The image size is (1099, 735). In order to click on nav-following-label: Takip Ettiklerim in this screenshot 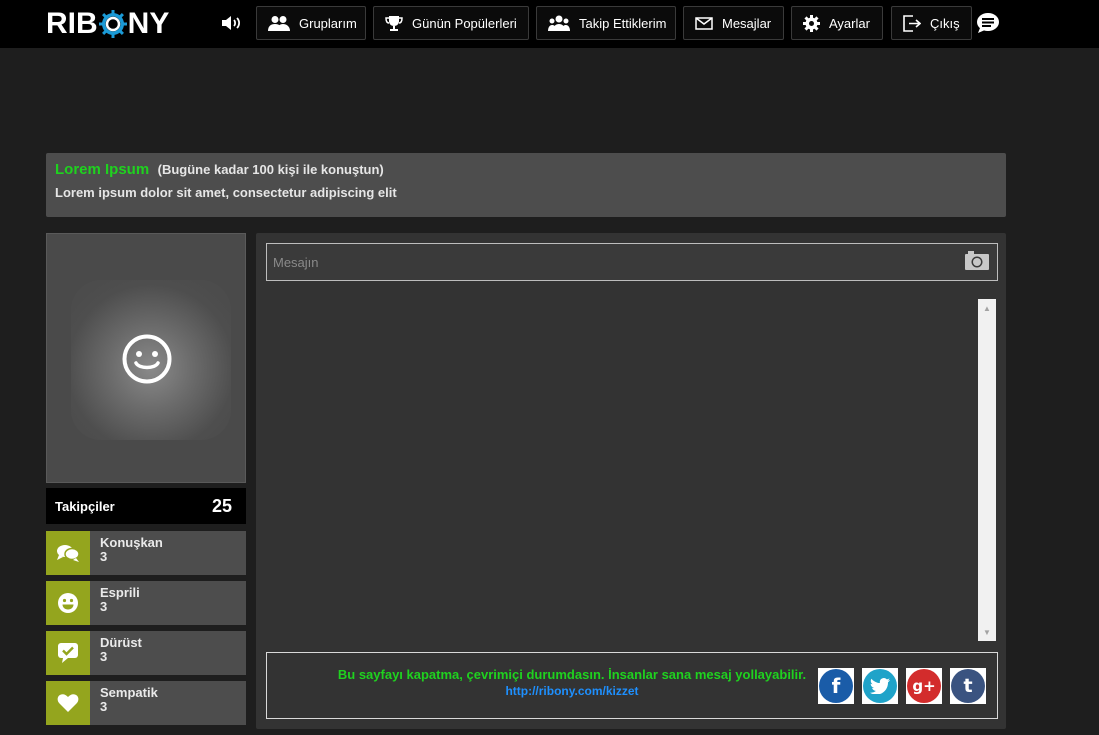, I will do `click(623, 23)`.